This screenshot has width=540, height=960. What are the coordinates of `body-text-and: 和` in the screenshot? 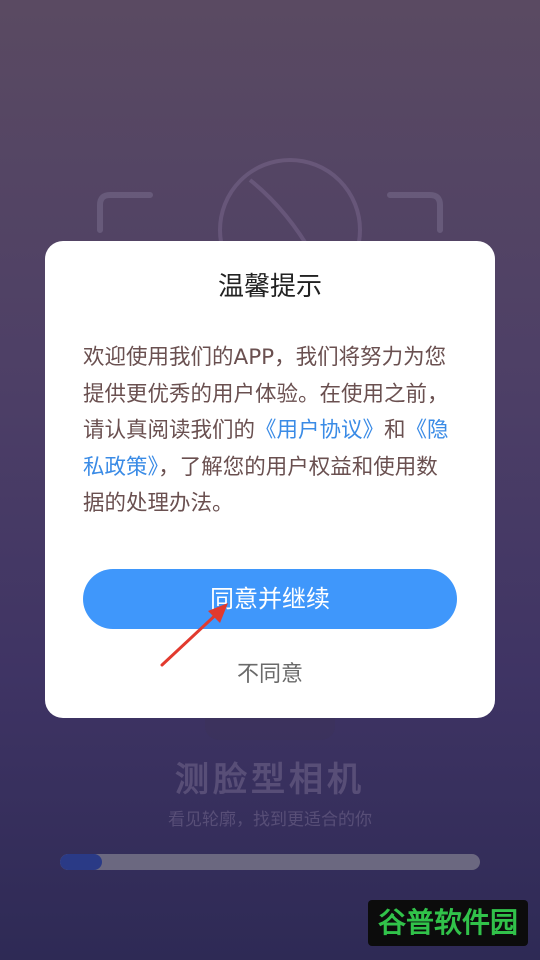 It's located at (395, 430).